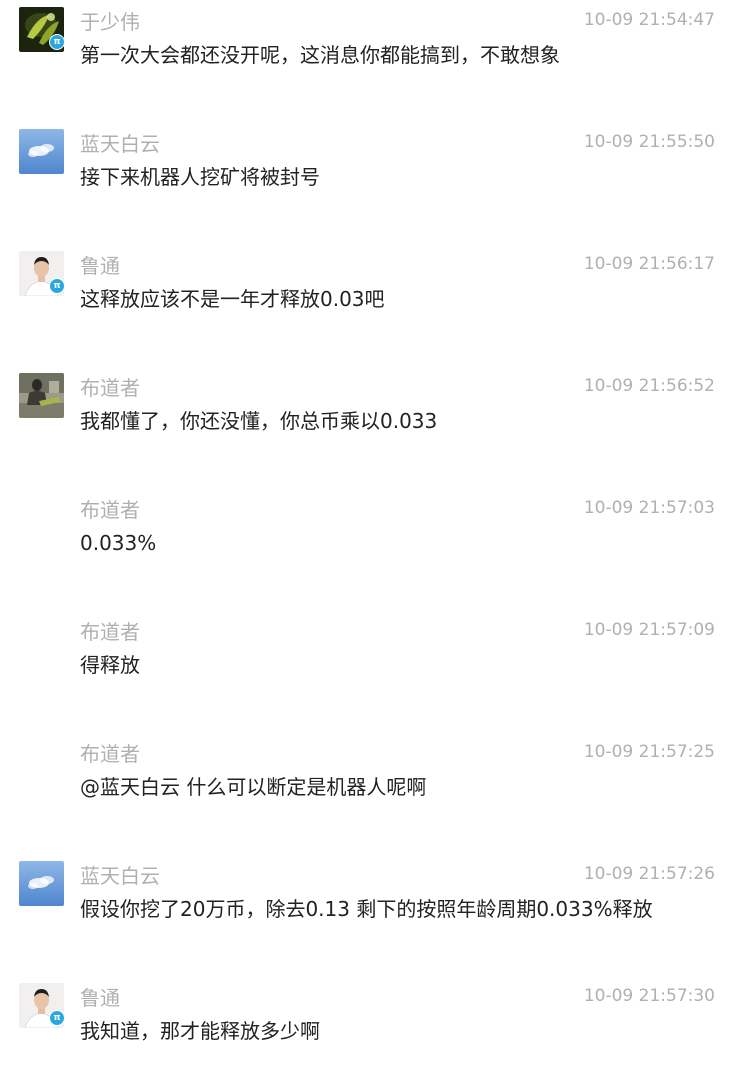 This screenshot has width=745, height=1078. I want to click on message-text: 0.033%, so click(118, 543).